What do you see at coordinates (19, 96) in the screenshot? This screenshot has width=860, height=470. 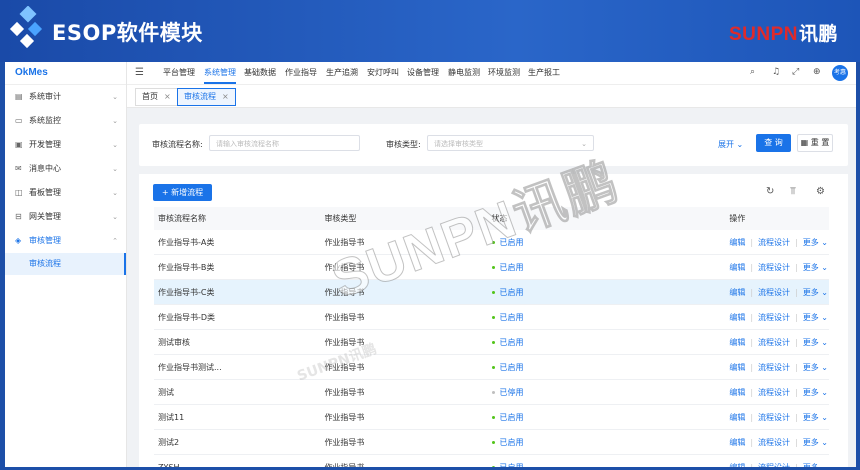 I see `audit-icon: ▤` at bounding box center [19, 96].